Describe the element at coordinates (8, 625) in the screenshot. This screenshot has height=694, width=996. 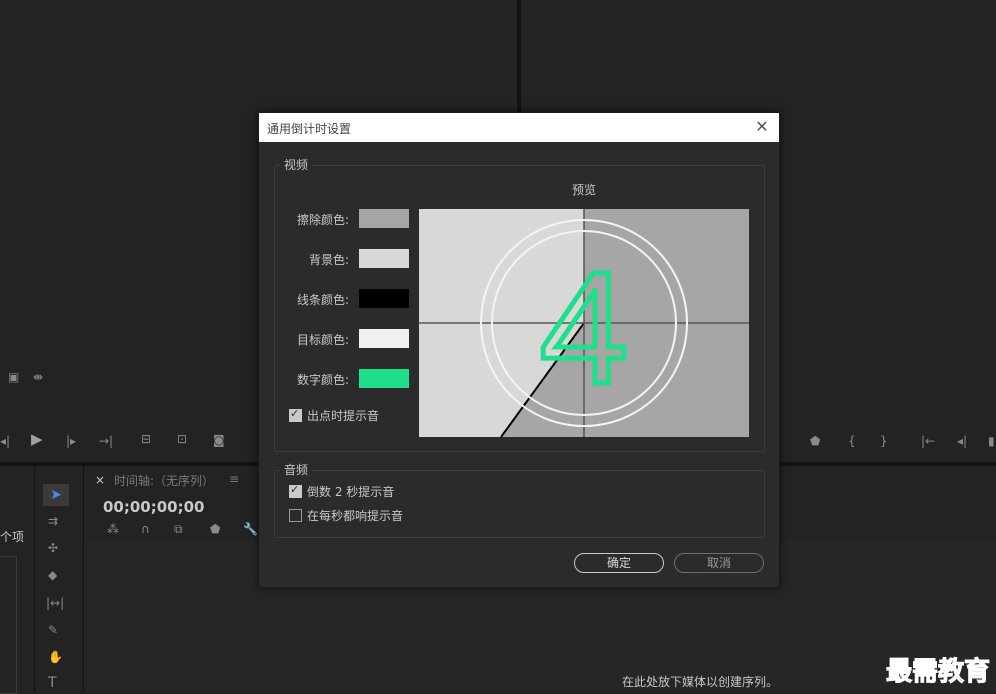
I see `project-list-area` at that location.